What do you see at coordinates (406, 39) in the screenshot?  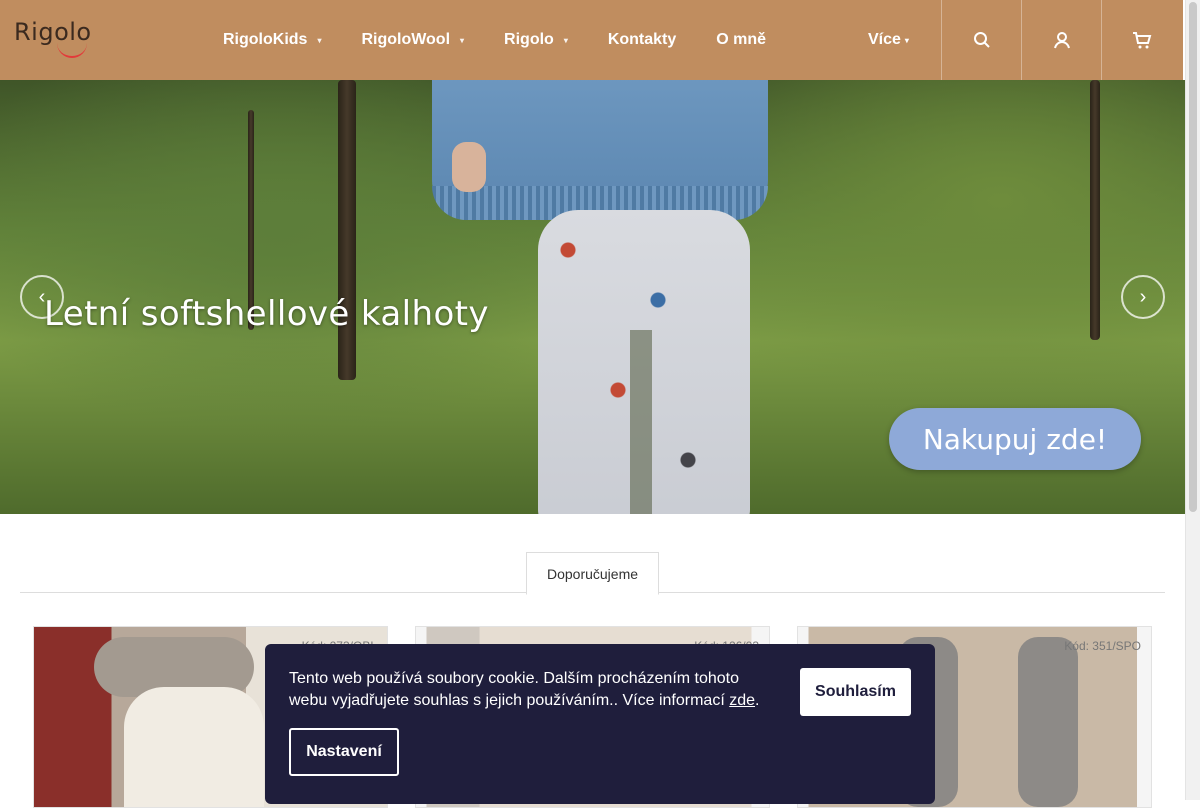 I see `nav-item-label: RigoloWool` at bounding box center [406, 39].